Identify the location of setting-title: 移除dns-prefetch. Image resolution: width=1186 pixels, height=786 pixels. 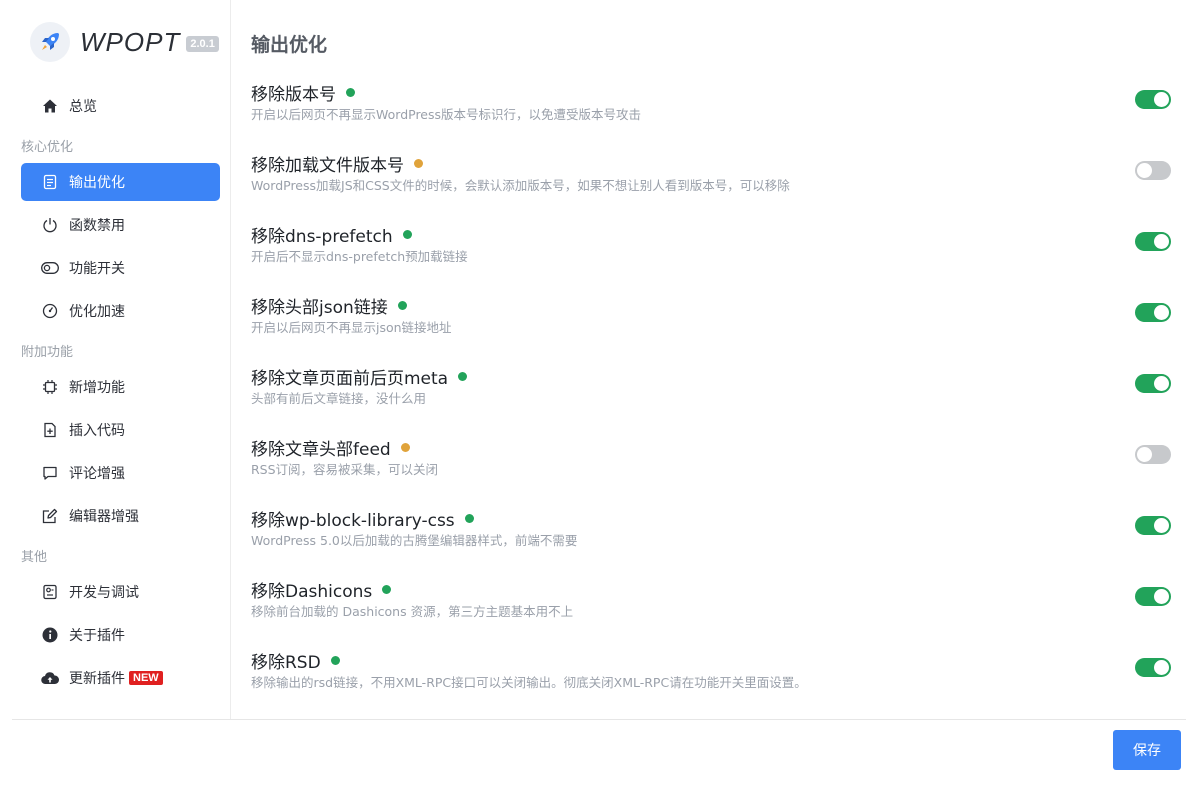
(331, 234).